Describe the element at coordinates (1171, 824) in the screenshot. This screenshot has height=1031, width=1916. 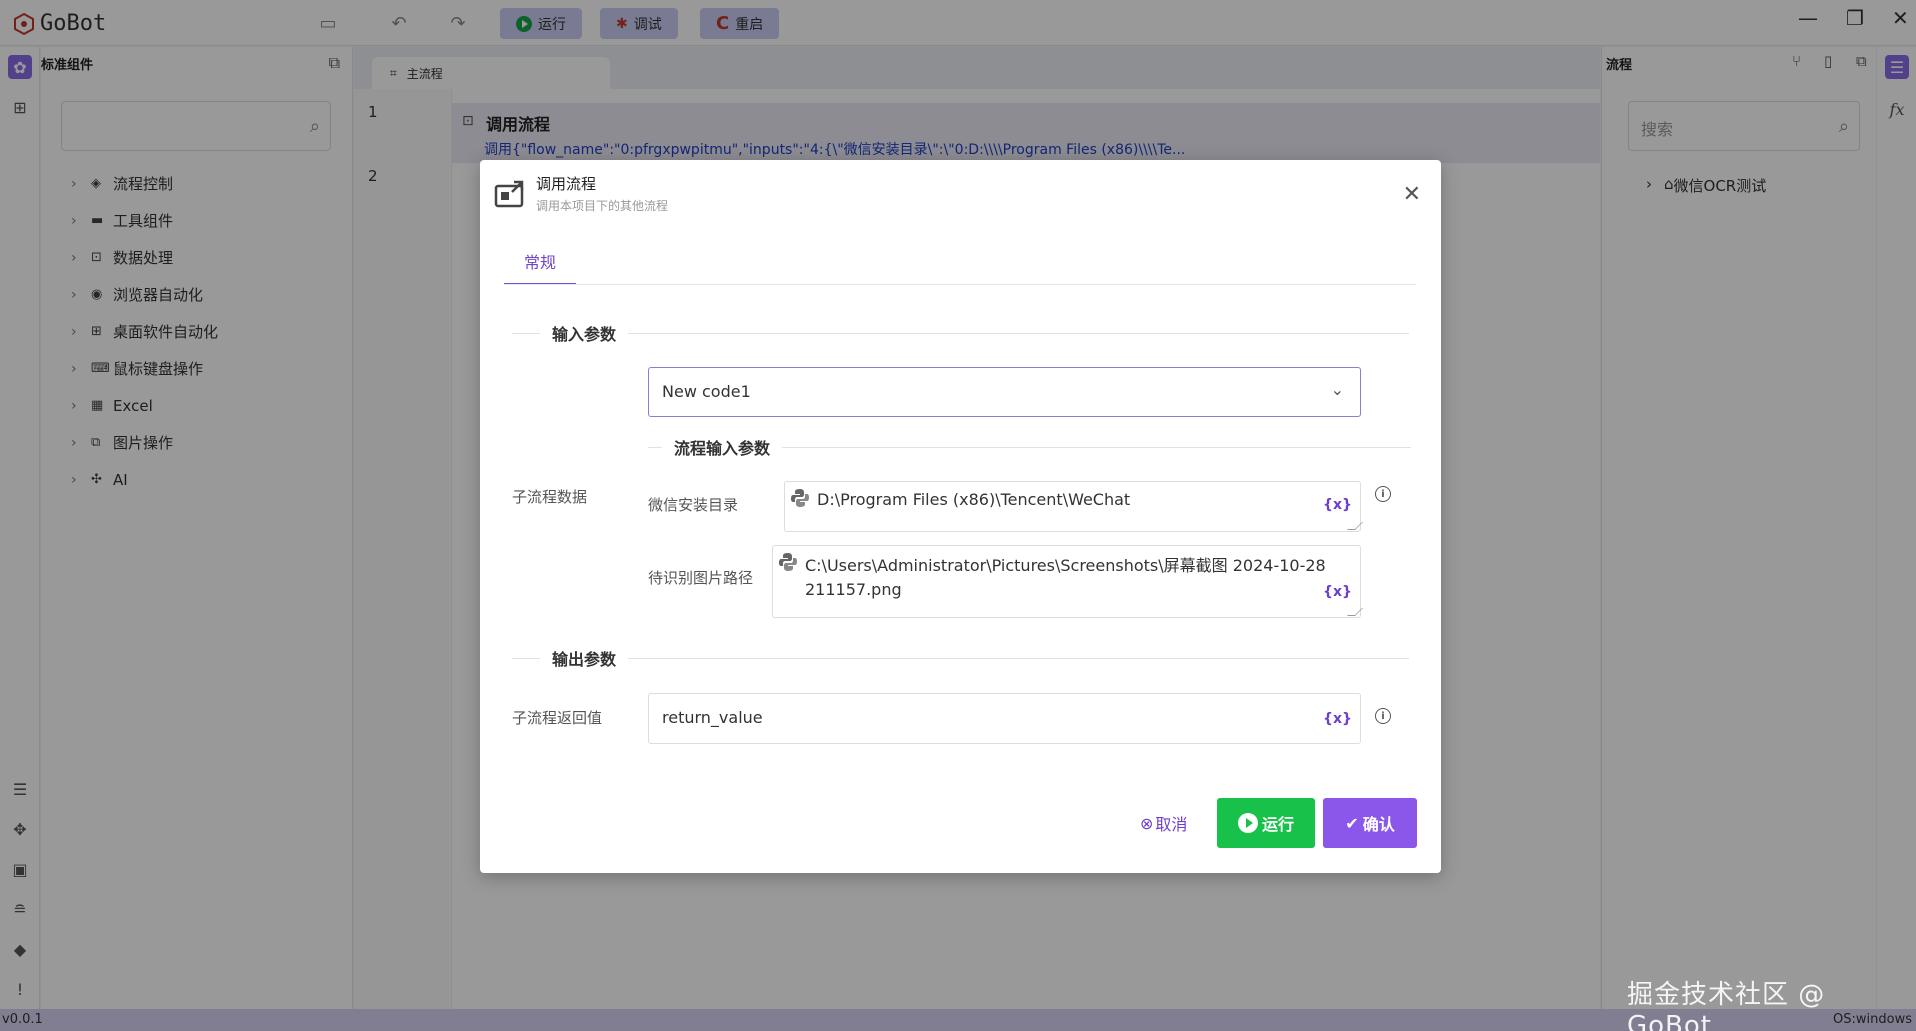
I see `cancel-label: 取消` at that location.